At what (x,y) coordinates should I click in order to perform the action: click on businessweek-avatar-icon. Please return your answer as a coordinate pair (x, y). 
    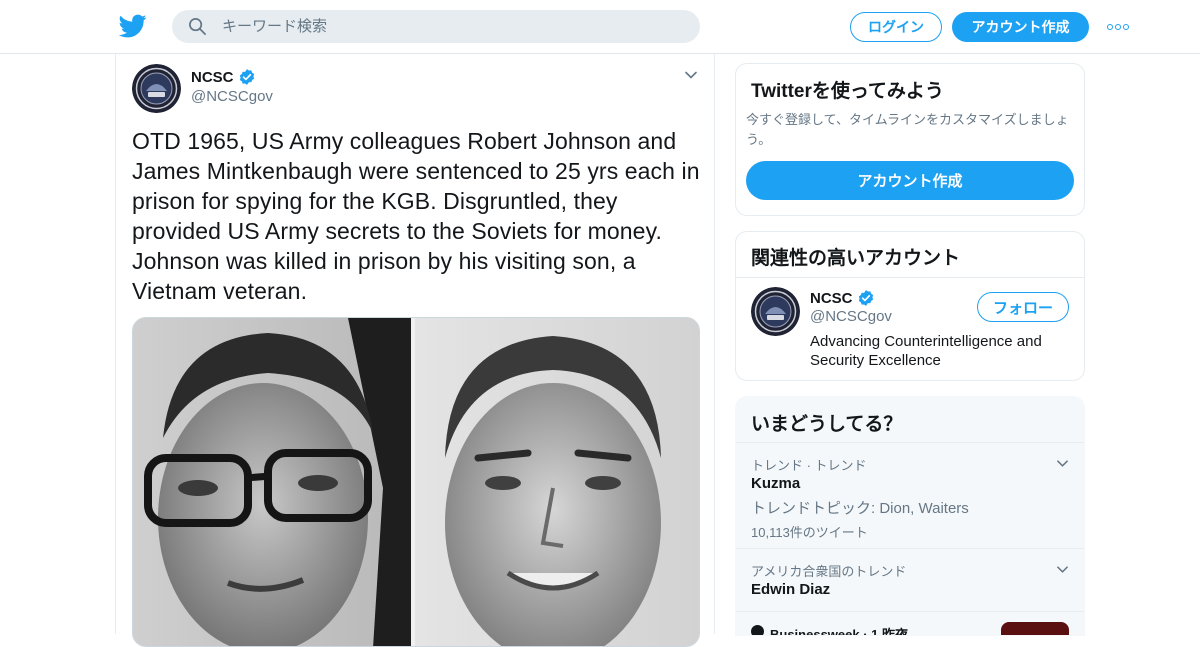
    Looking at the image, I should click on (757, 630).